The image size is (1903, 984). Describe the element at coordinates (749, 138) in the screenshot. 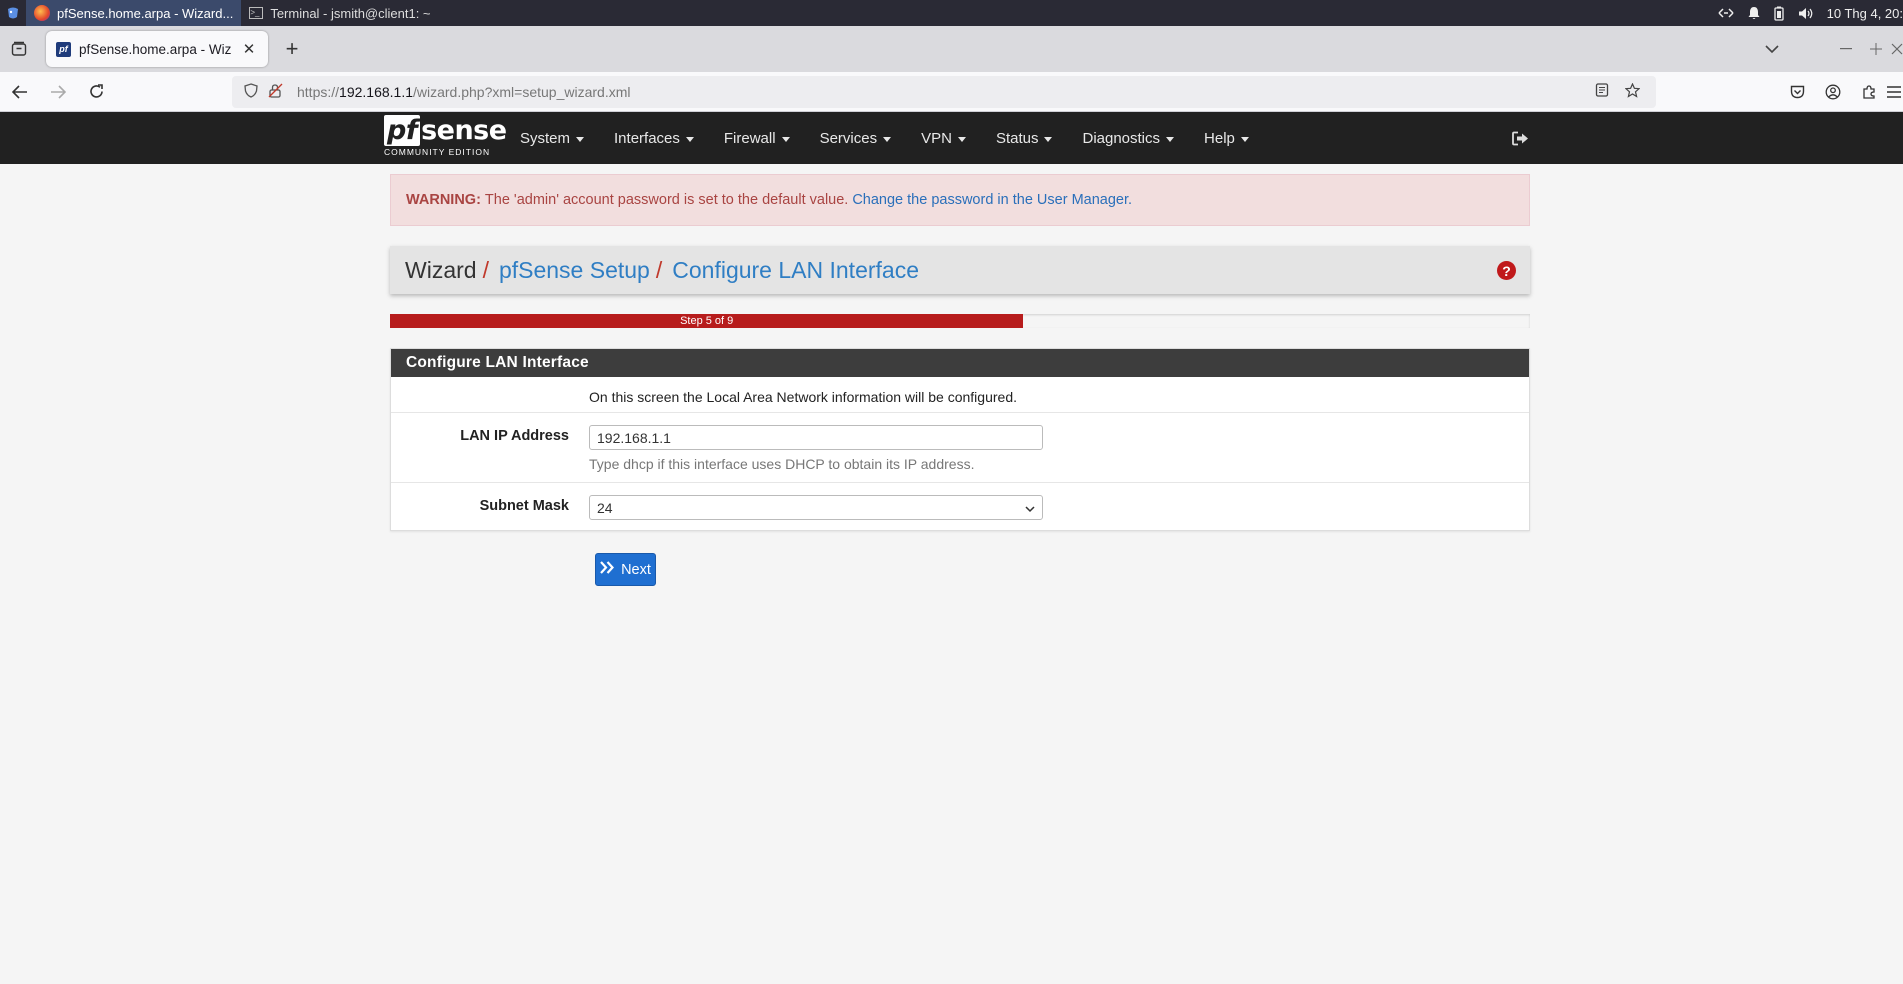

I see `menu-label: Firewall` at that location.